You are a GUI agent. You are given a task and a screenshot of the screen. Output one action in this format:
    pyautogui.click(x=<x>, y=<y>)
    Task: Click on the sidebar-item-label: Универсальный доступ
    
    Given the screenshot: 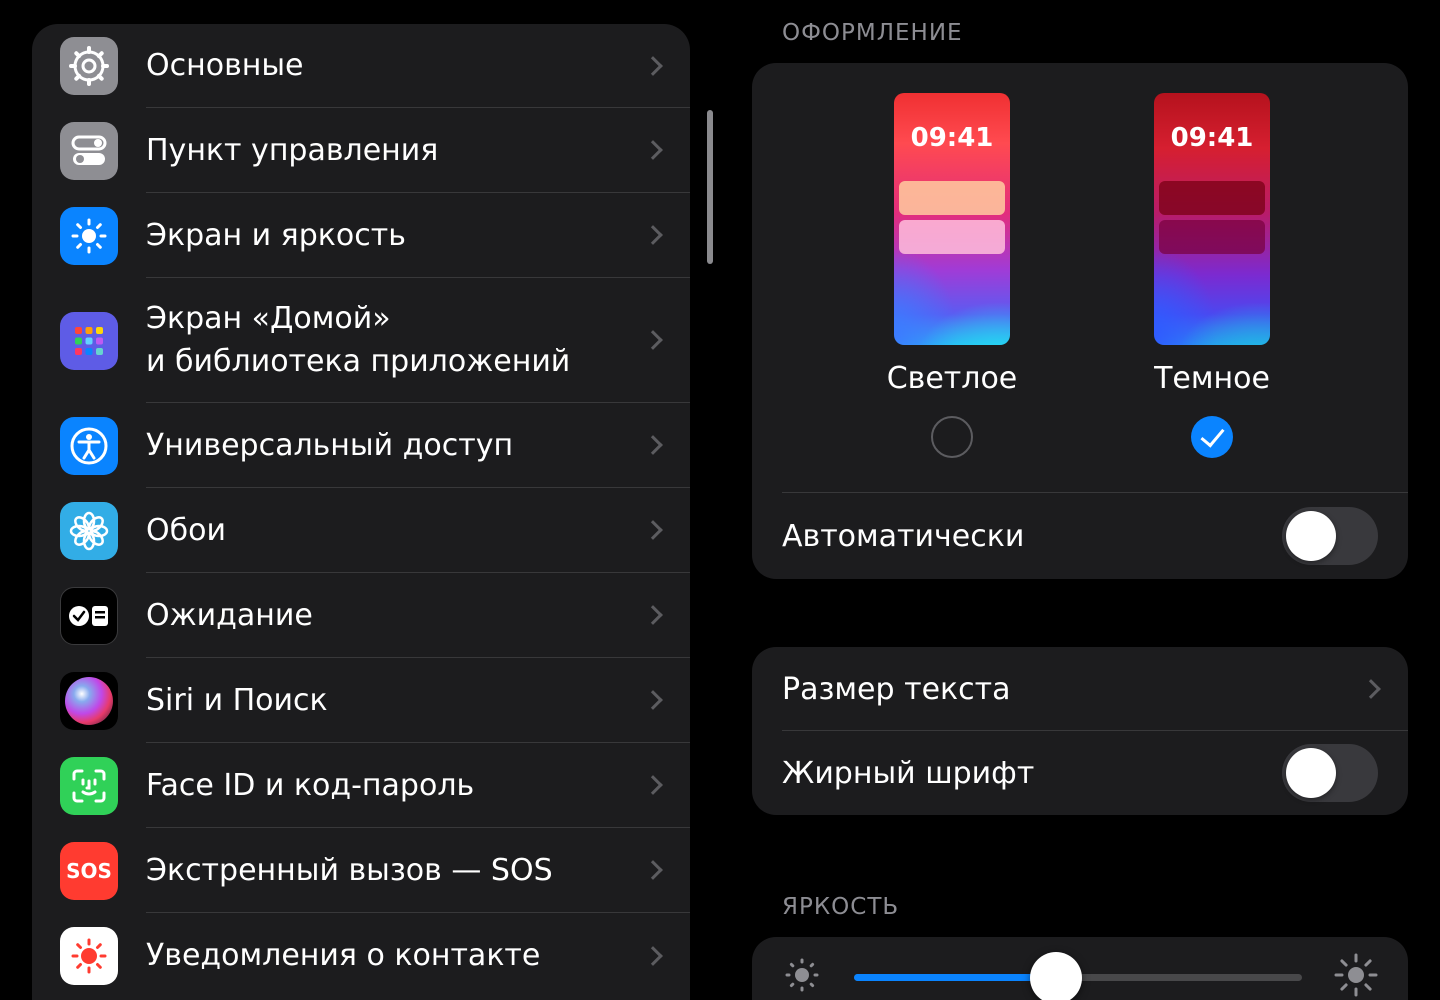 What is the action you would take?
    pyautogui.click(x=330, y=445)
    